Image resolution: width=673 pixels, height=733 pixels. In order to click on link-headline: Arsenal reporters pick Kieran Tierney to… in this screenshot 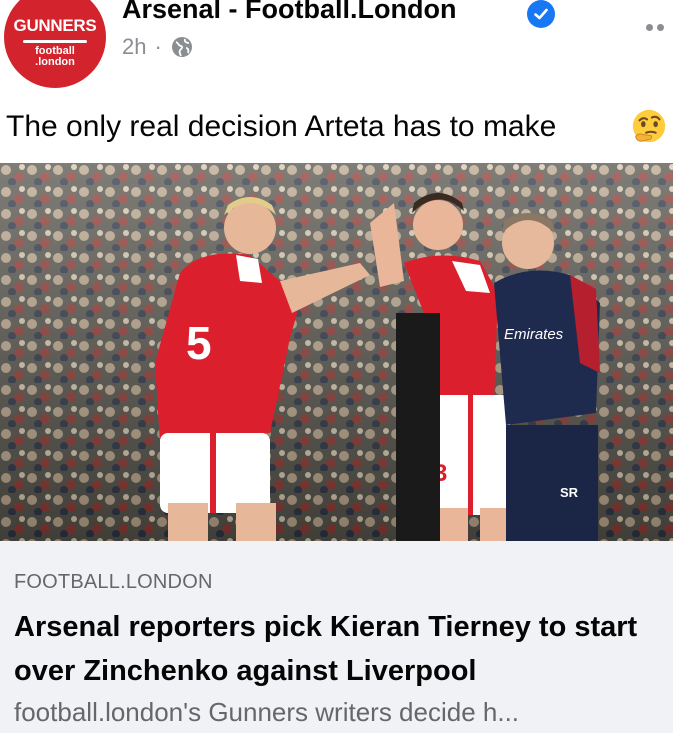, I will do `click(339, 649)`.